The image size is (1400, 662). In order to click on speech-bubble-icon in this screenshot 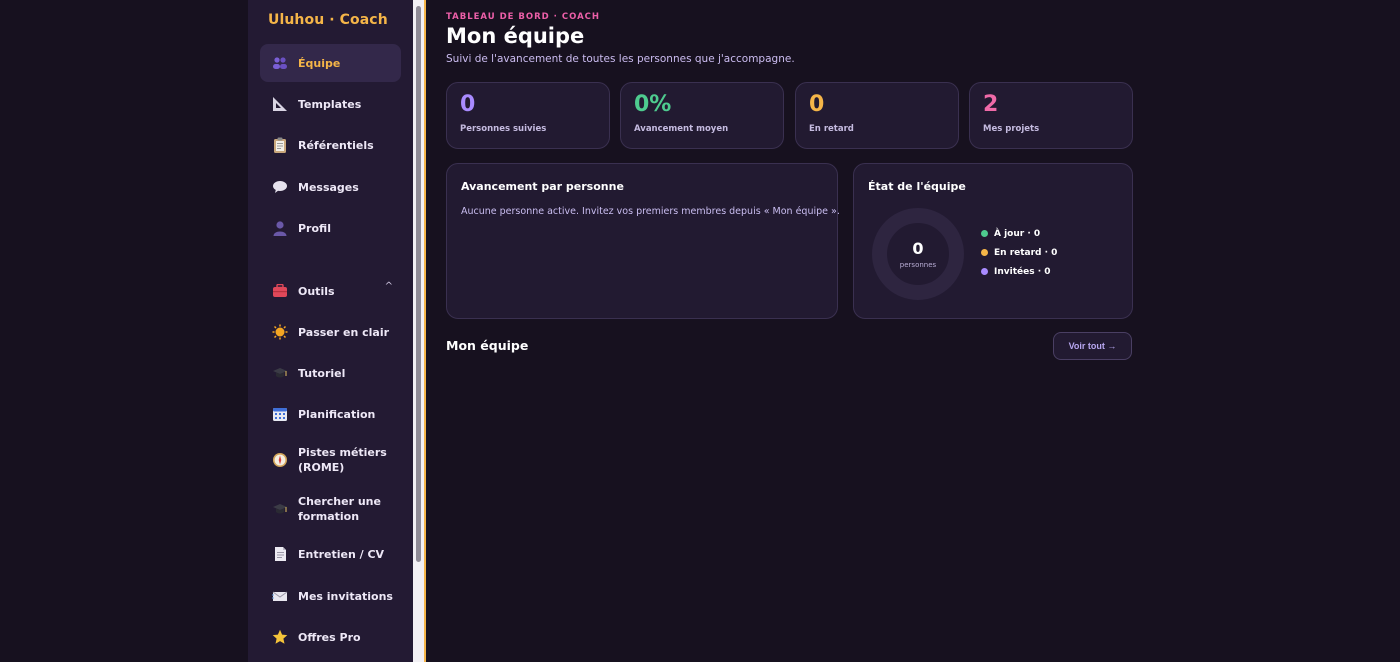, I will do `click(280, 187)`.